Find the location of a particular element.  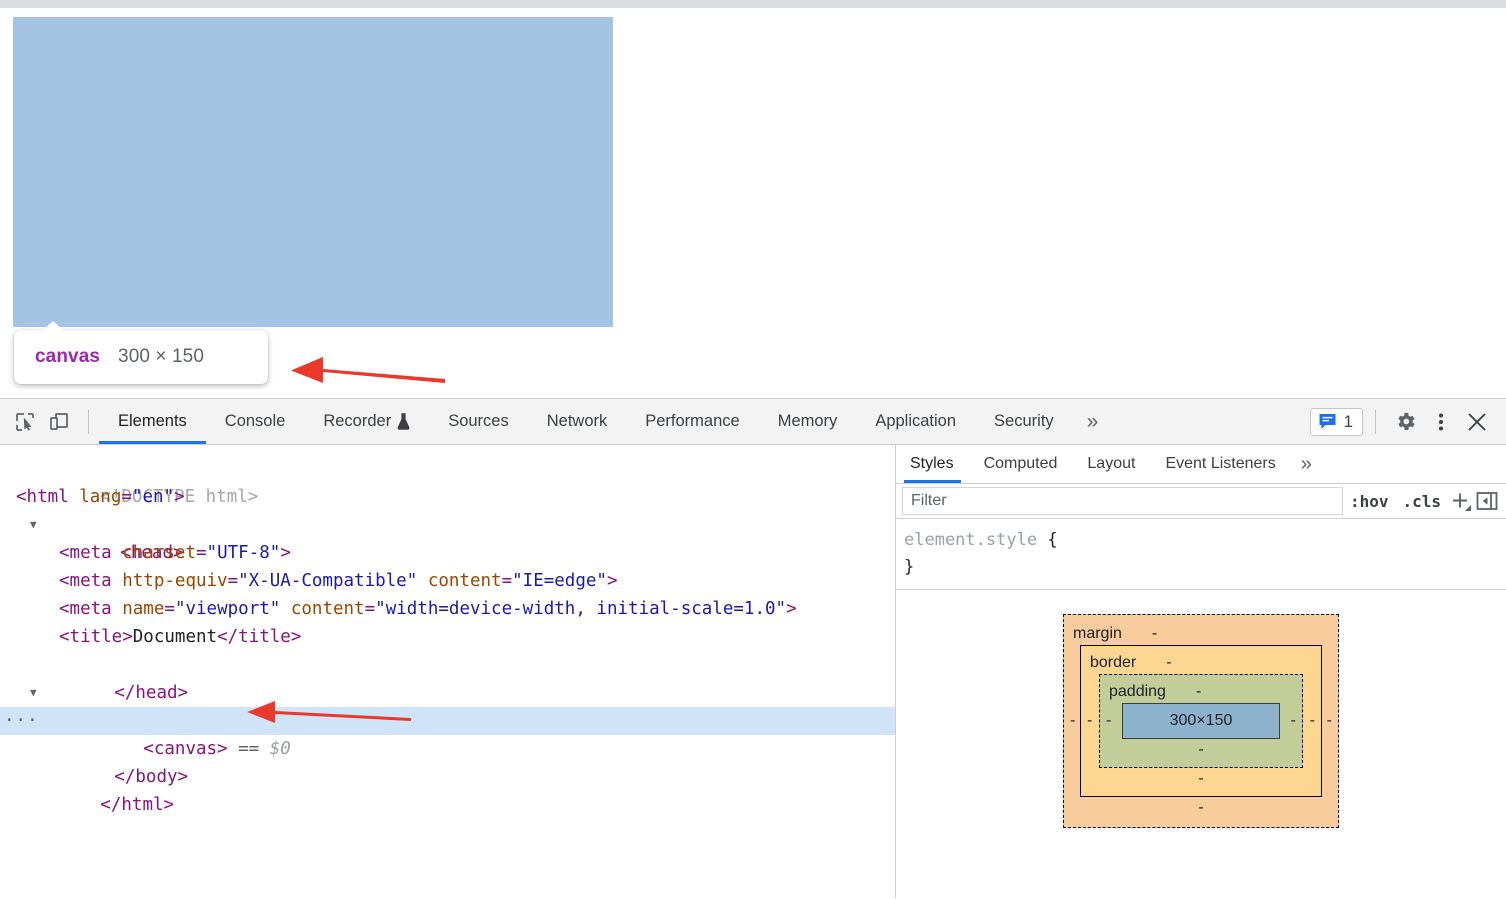

meta-compat-gt: > is located at coordinates (612, 581).